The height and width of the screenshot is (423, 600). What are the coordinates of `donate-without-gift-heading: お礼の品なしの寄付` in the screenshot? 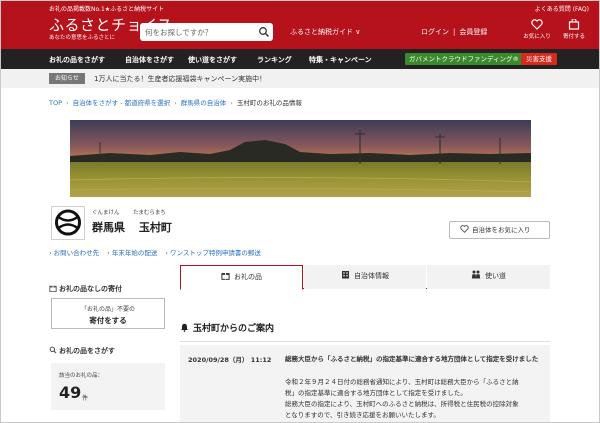 It's located at (85, 289).